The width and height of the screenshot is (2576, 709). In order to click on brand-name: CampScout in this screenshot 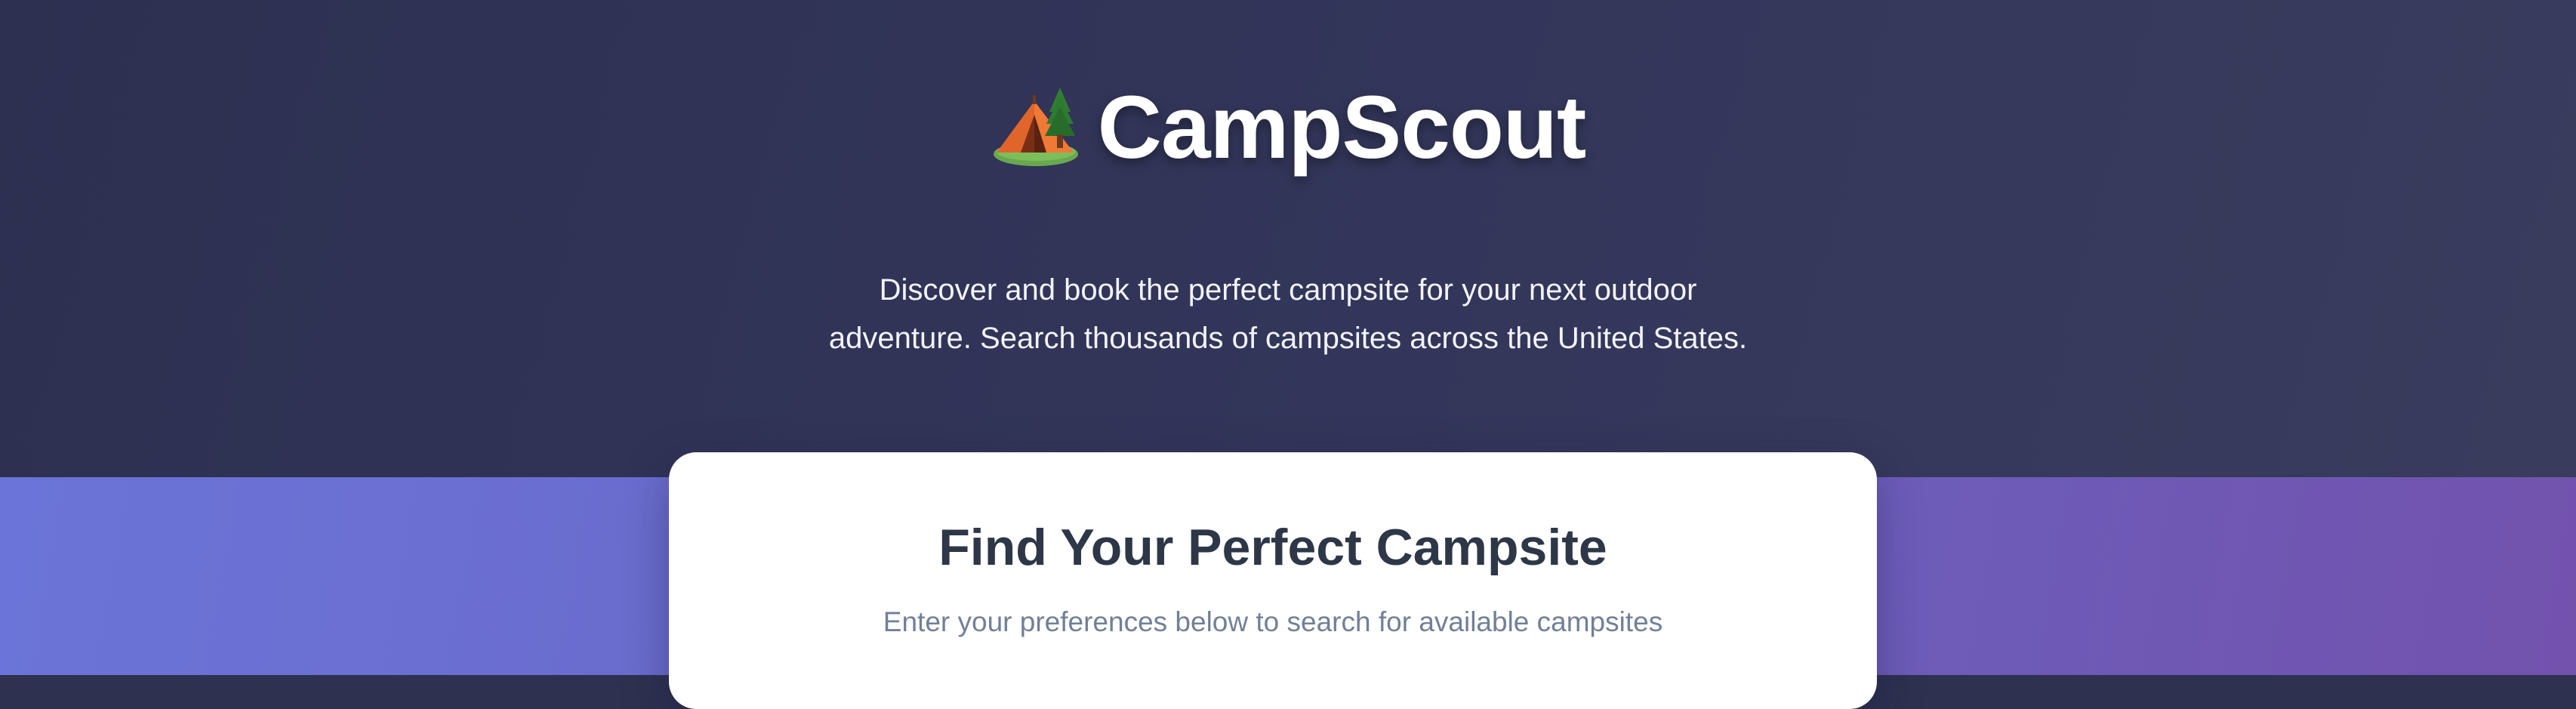, I will do `click(1342, 127)`.